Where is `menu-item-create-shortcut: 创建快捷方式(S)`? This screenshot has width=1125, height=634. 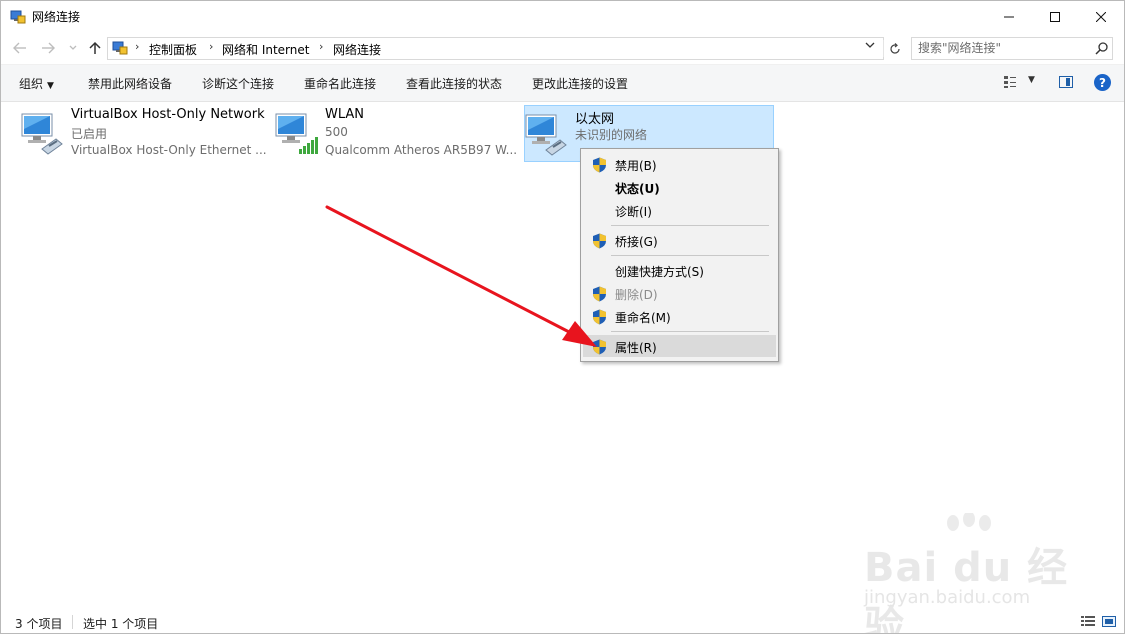
menu-item-create-shortcut: 创建快捷方式(S) is located at coordinates (679, 270).